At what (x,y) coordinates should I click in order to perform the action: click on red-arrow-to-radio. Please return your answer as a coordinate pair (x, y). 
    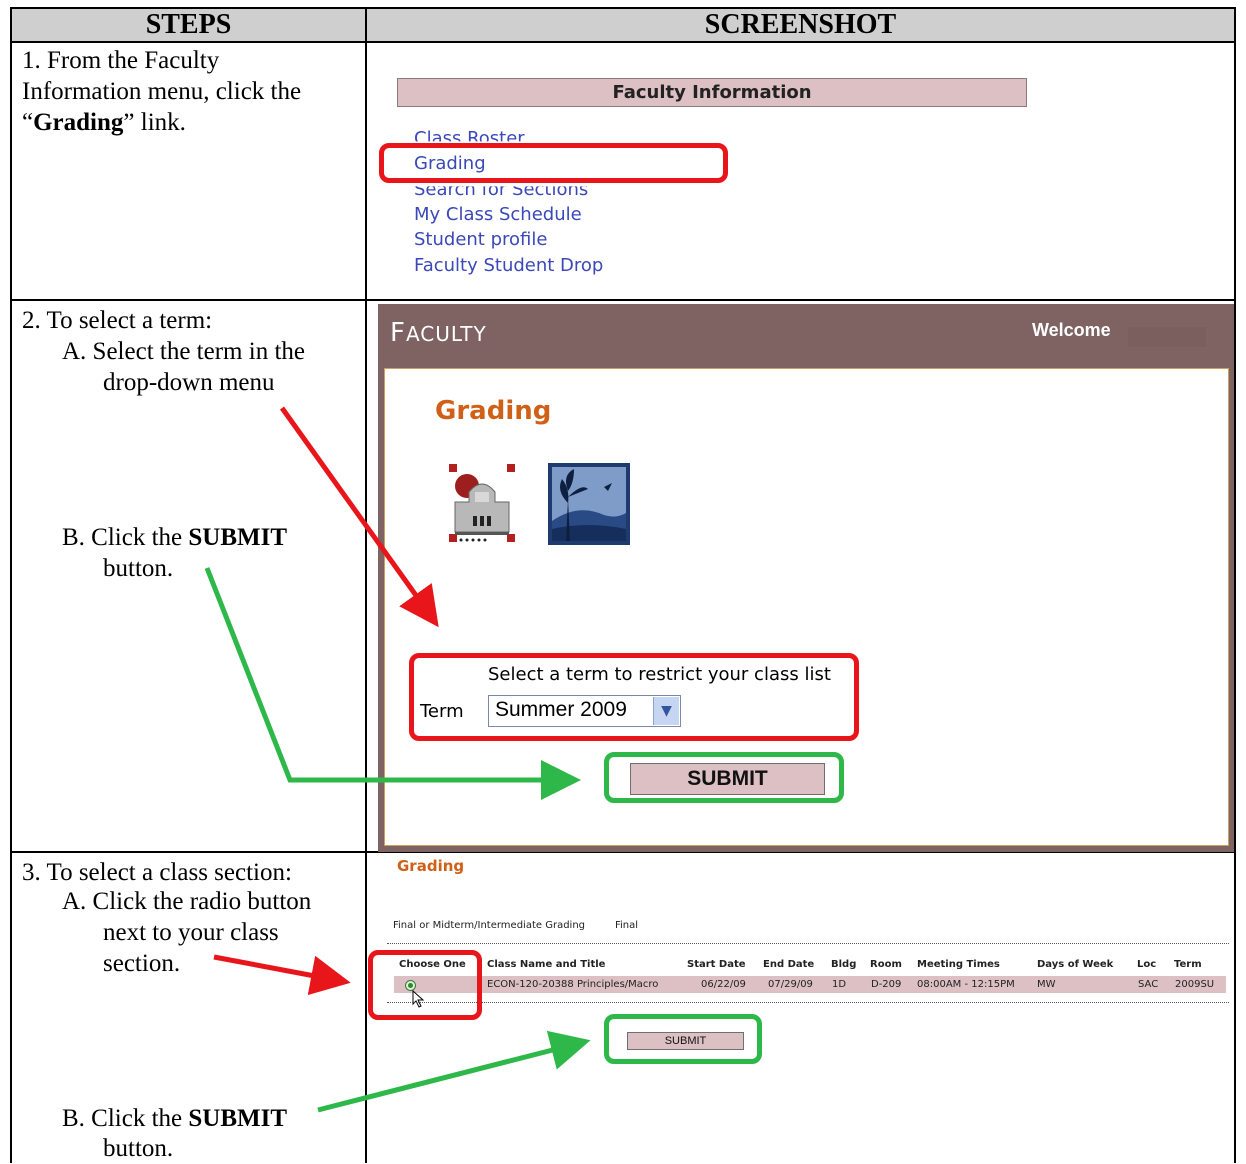
    Looking at the image, I should click on (282, 975).